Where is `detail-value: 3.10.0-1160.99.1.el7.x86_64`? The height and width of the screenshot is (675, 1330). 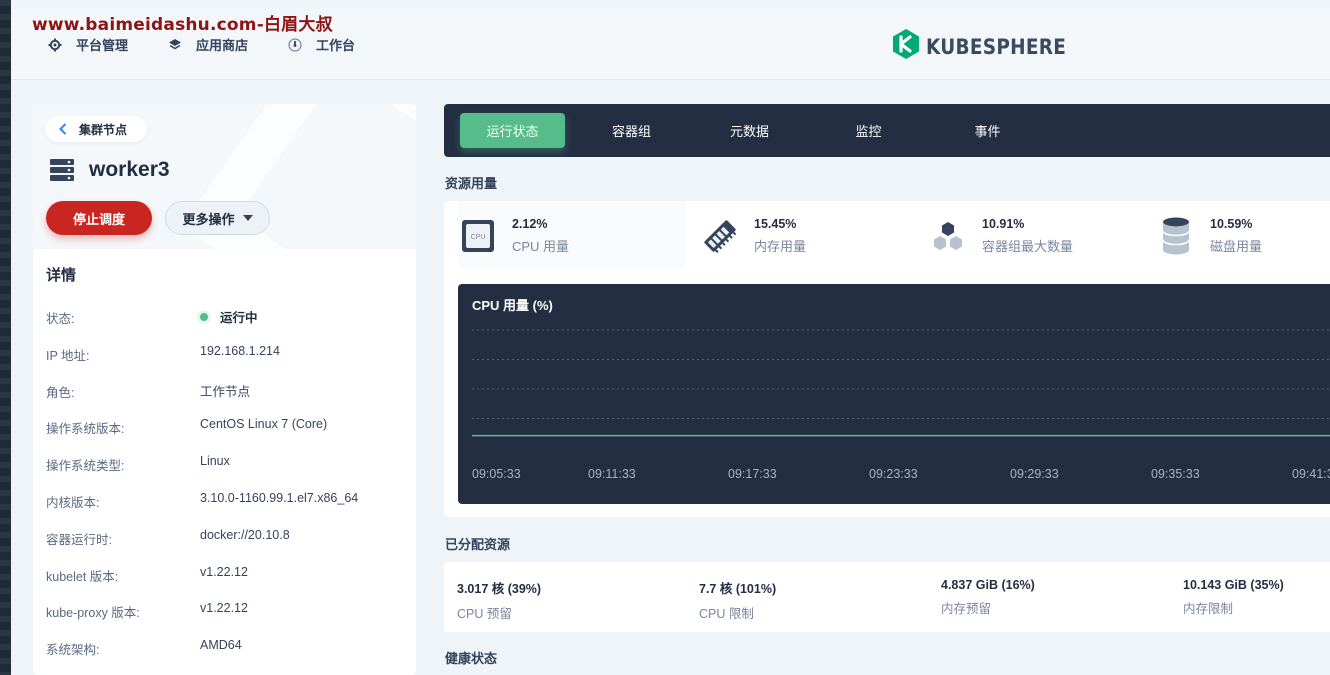 detail-value: 3.10.0-1160.99.1.el7.x86_64 is located at coordinates (279, 497).